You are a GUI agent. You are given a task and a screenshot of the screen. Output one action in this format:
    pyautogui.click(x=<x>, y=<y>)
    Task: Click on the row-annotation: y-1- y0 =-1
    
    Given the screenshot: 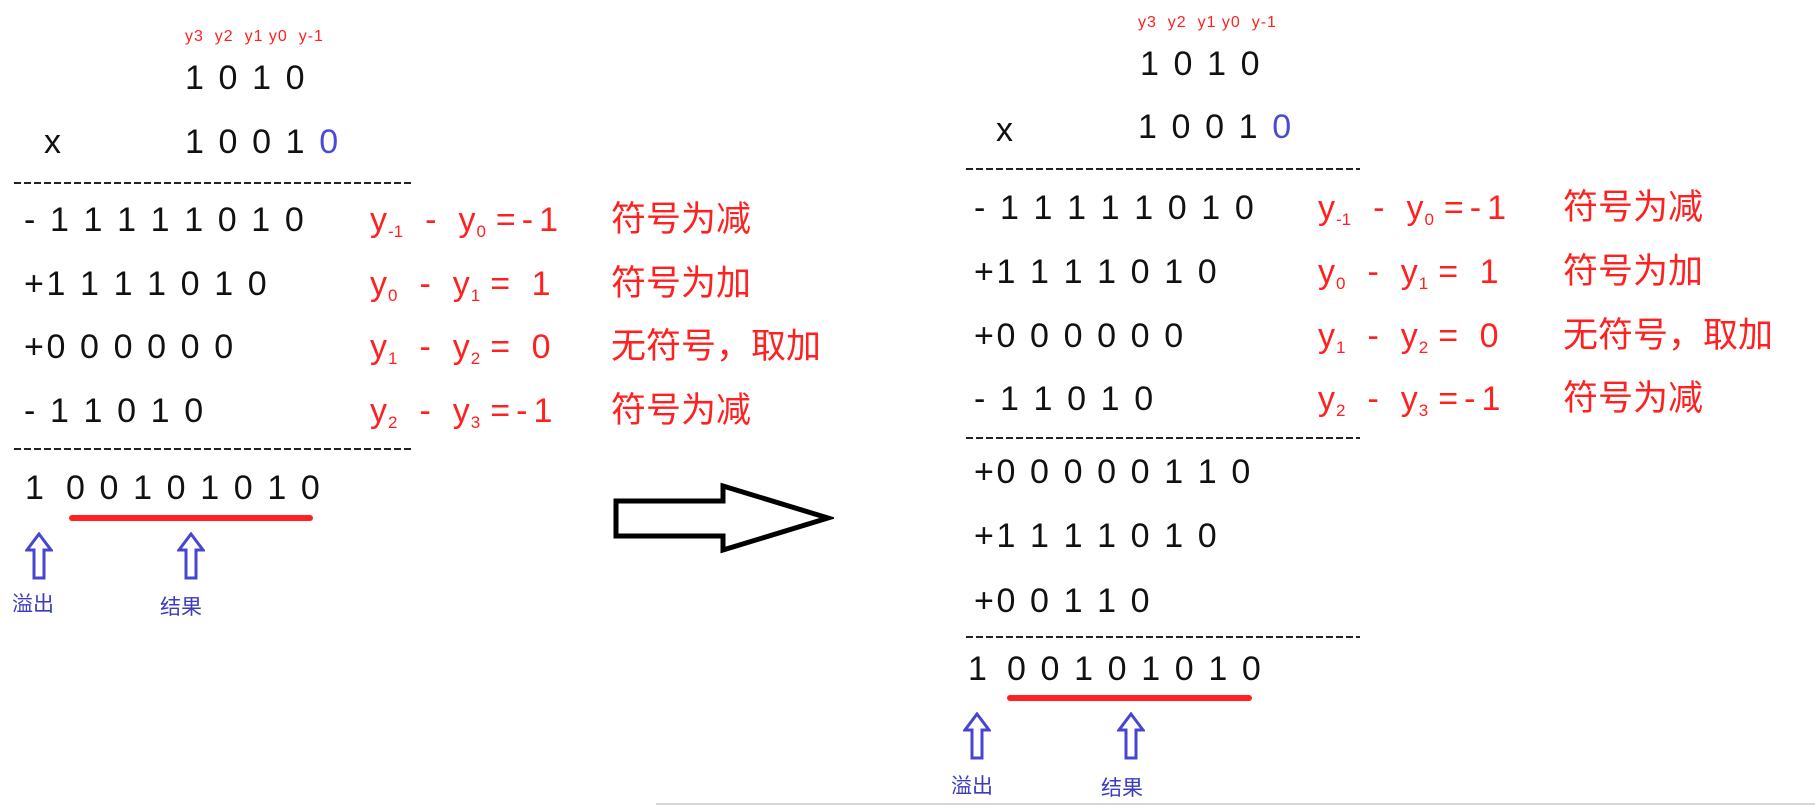 What is the action you would take?
    pyautogui.click(x=467, y=223)
    